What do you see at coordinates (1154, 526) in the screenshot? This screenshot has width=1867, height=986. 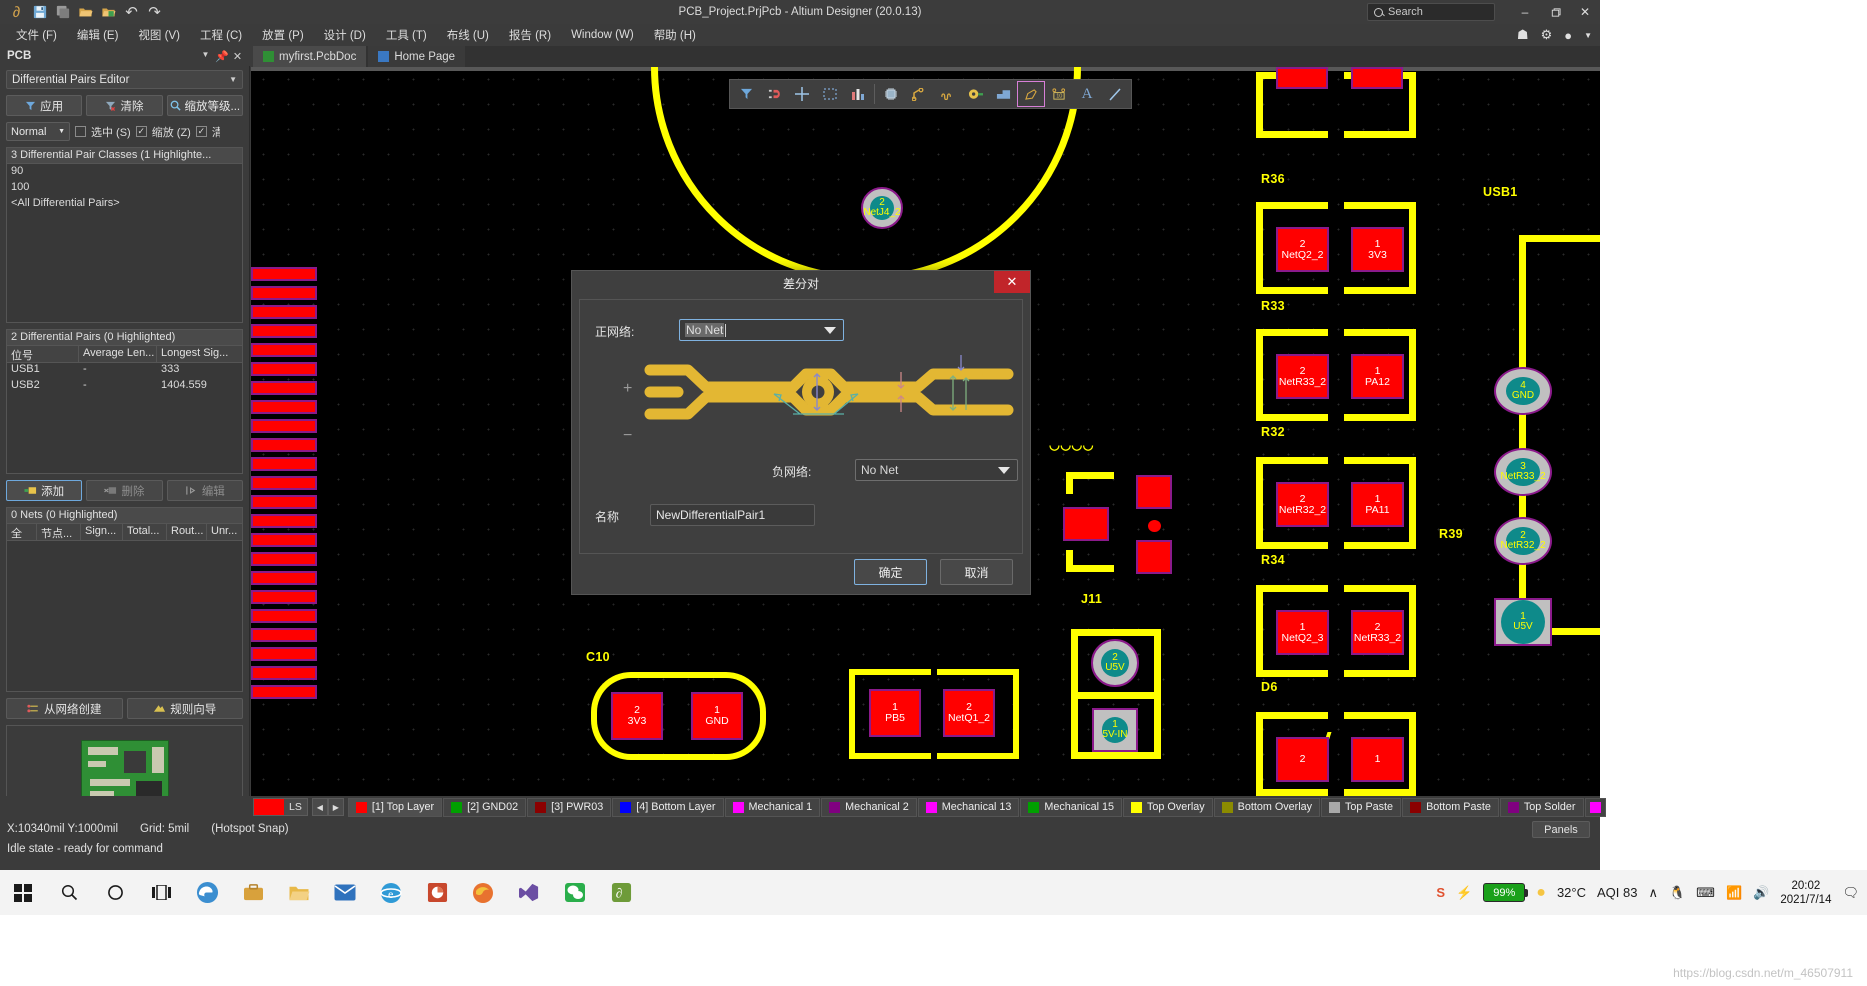 I see `pad-j11-small` at bounding box center [1154, 526].